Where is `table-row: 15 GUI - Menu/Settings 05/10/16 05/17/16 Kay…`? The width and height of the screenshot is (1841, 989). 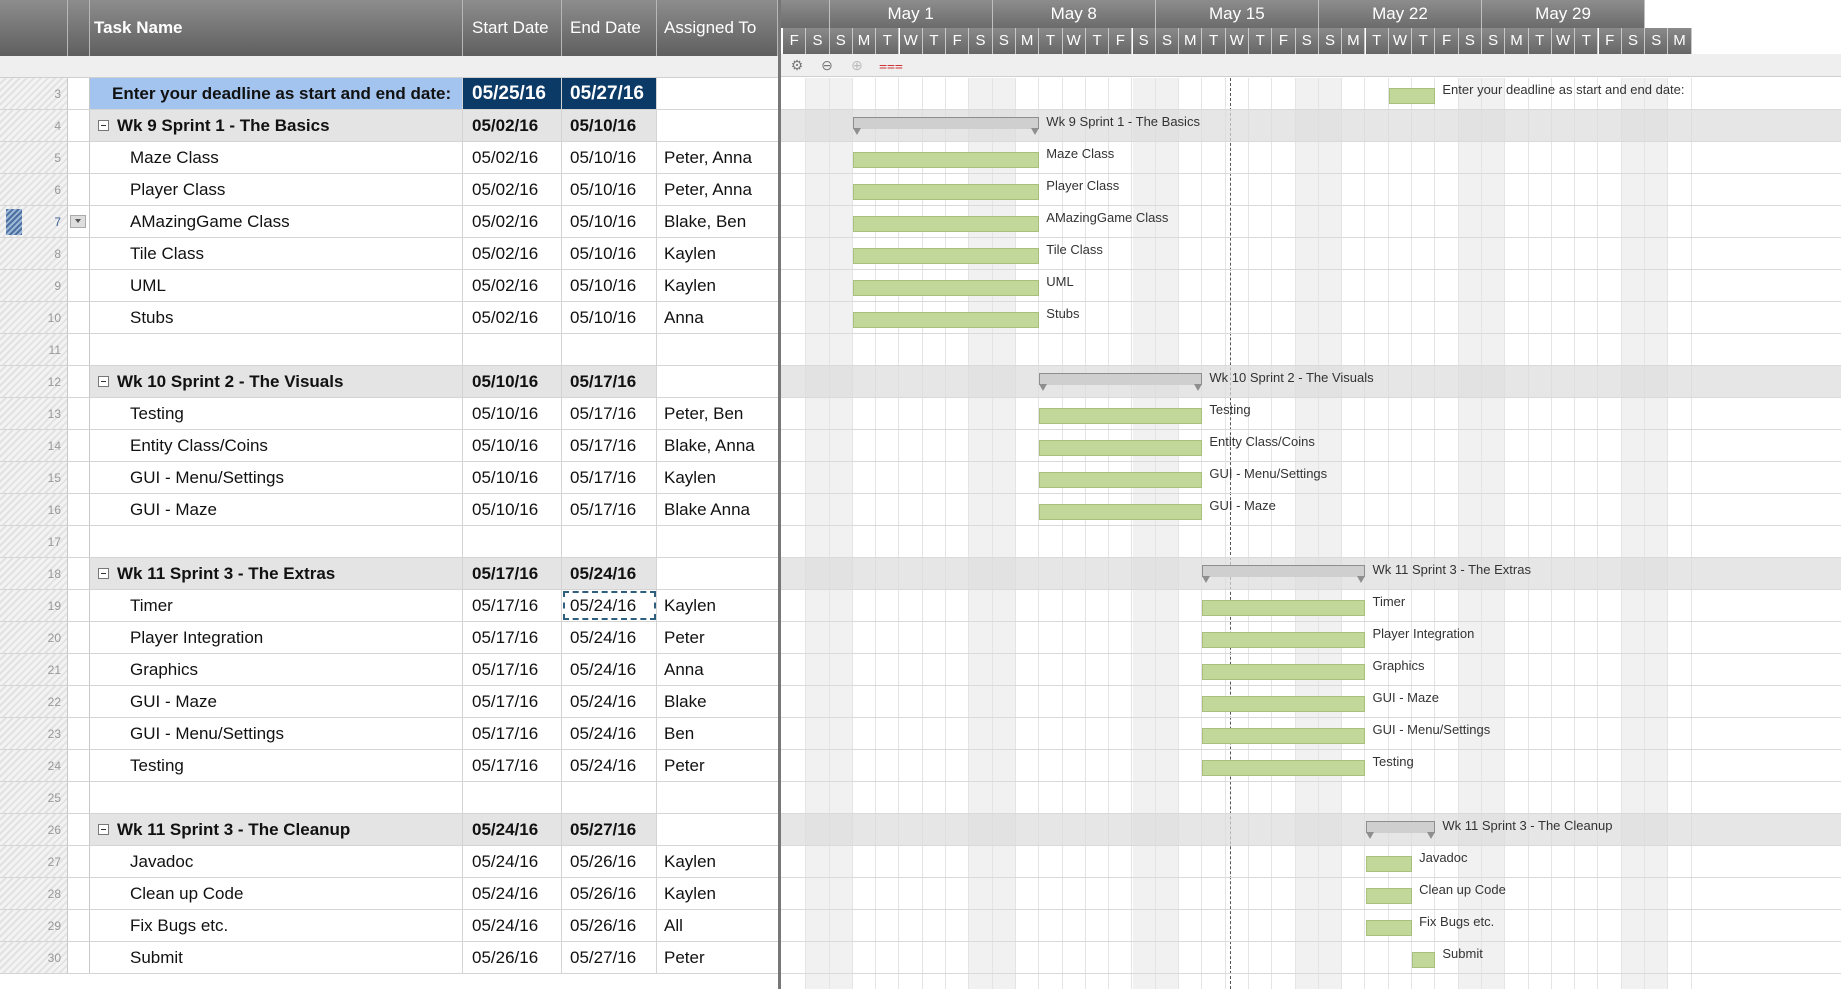 table-row: 15 GUI - Menu/Settings 05/10/16 05/17/16 Kay… is located at coordinates (389, 478).